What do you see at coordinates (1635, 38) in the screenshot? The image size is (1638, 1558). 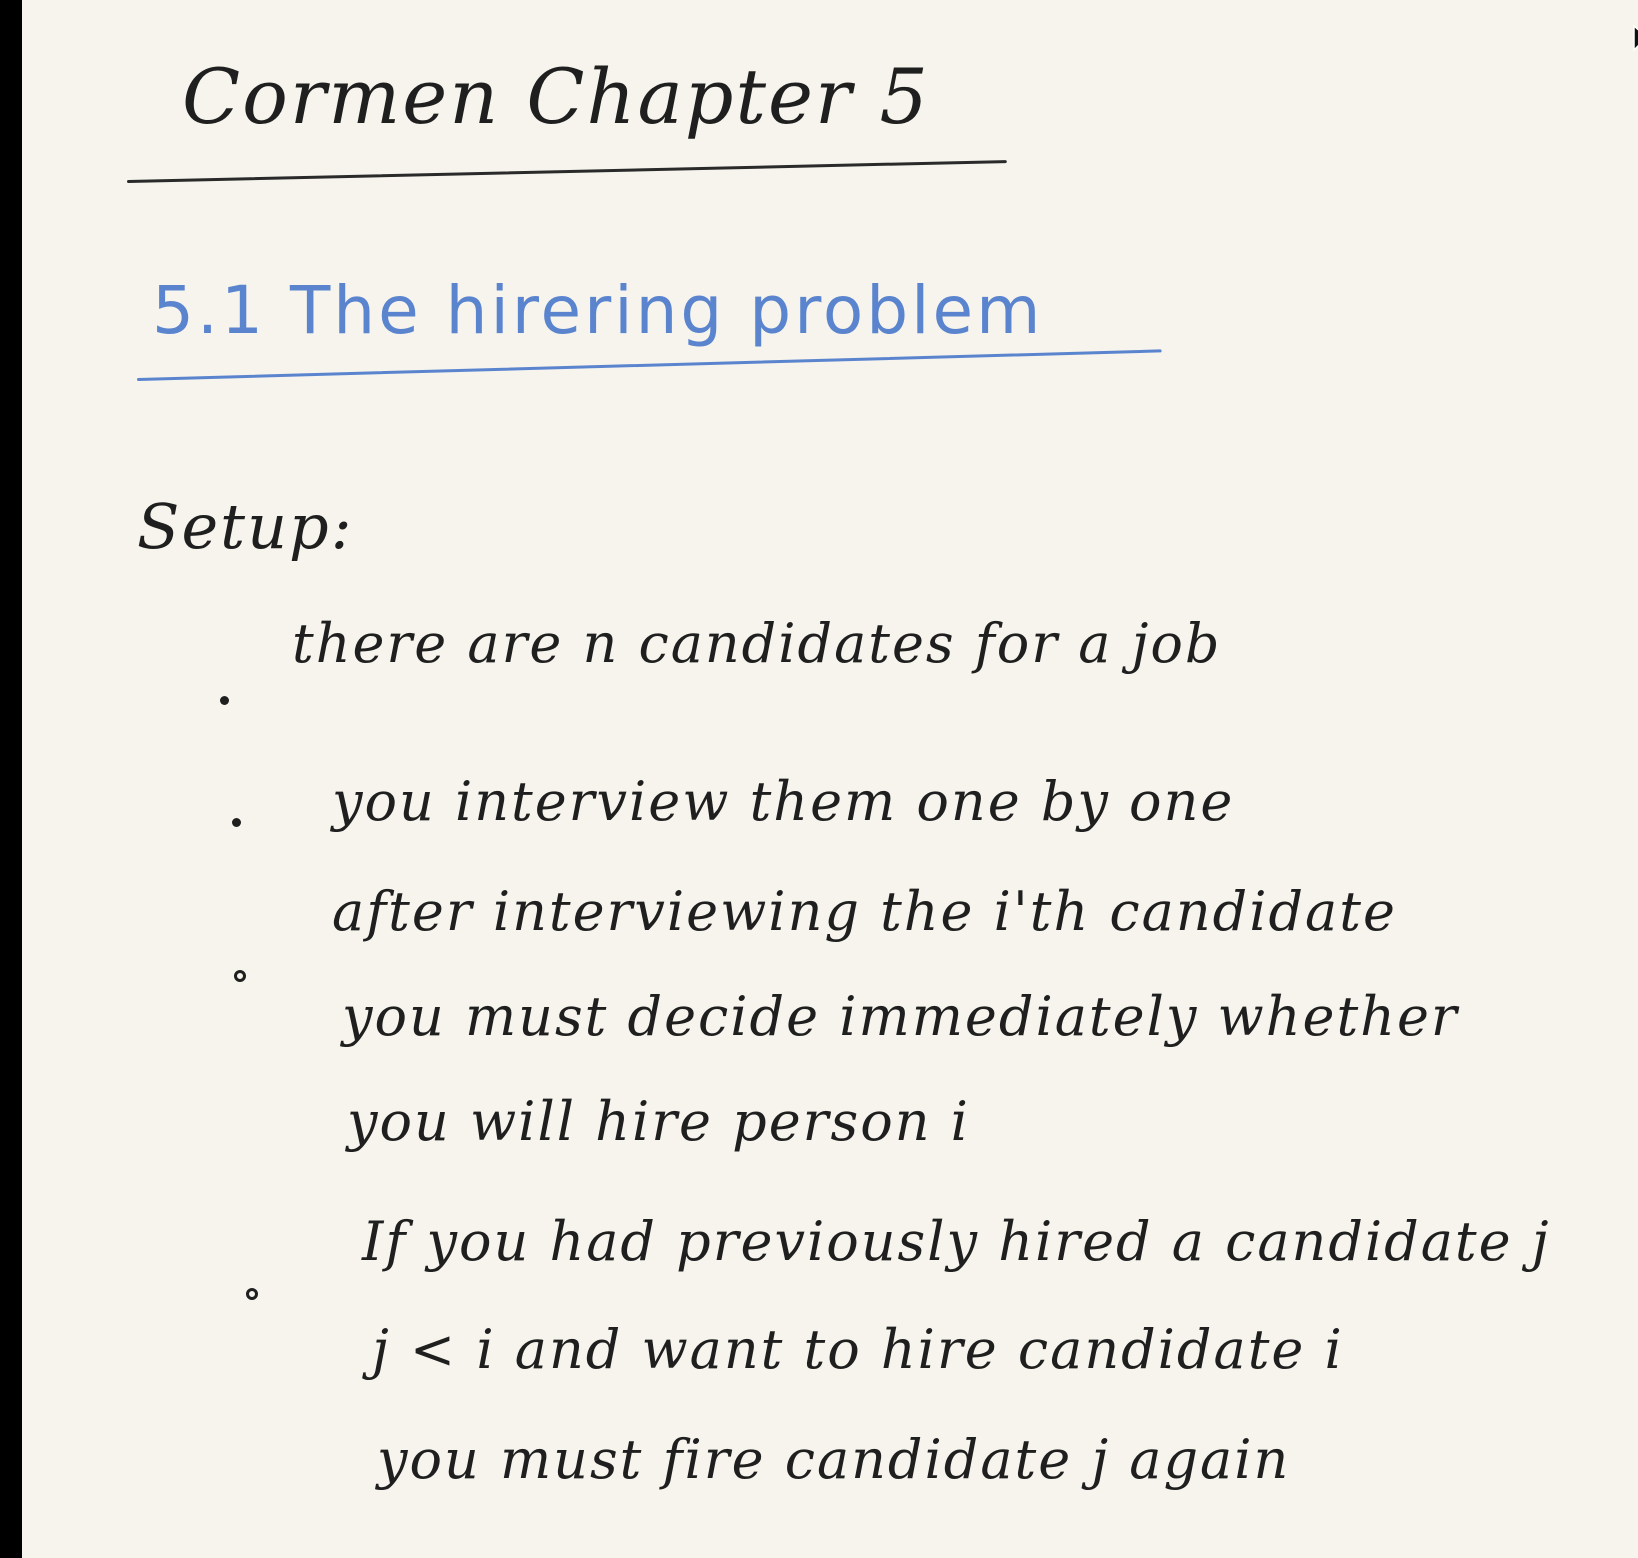 I see `mouse-pointer-icon` at bounding box center [1635, 38].